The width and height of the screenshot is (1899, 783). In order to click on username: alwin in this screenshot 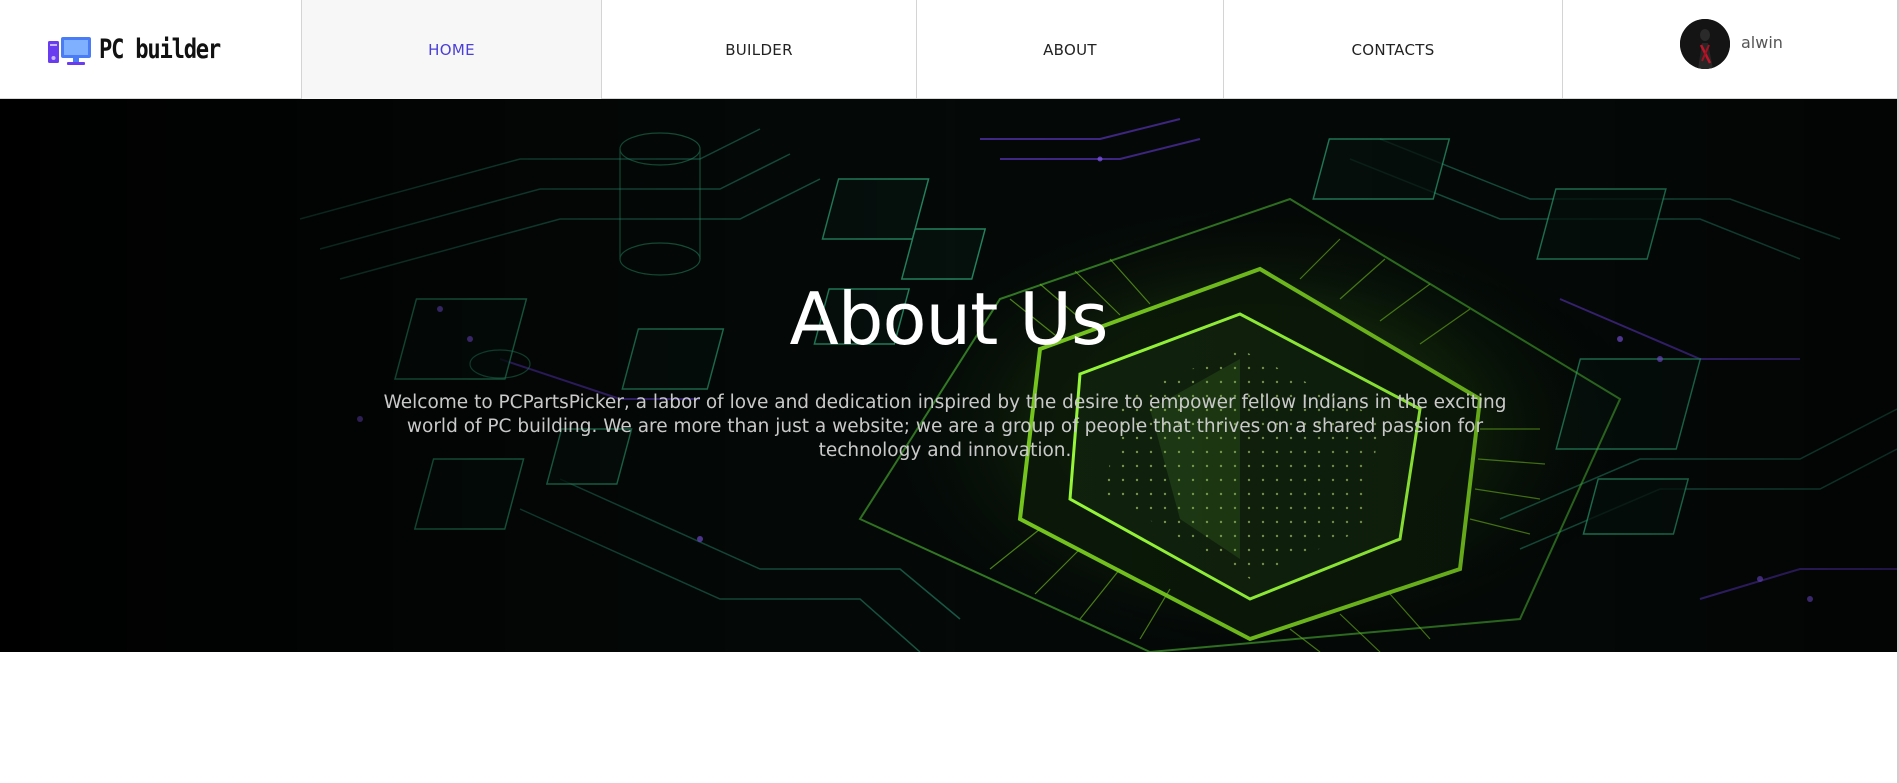, I will do `click(1762, 42)`.